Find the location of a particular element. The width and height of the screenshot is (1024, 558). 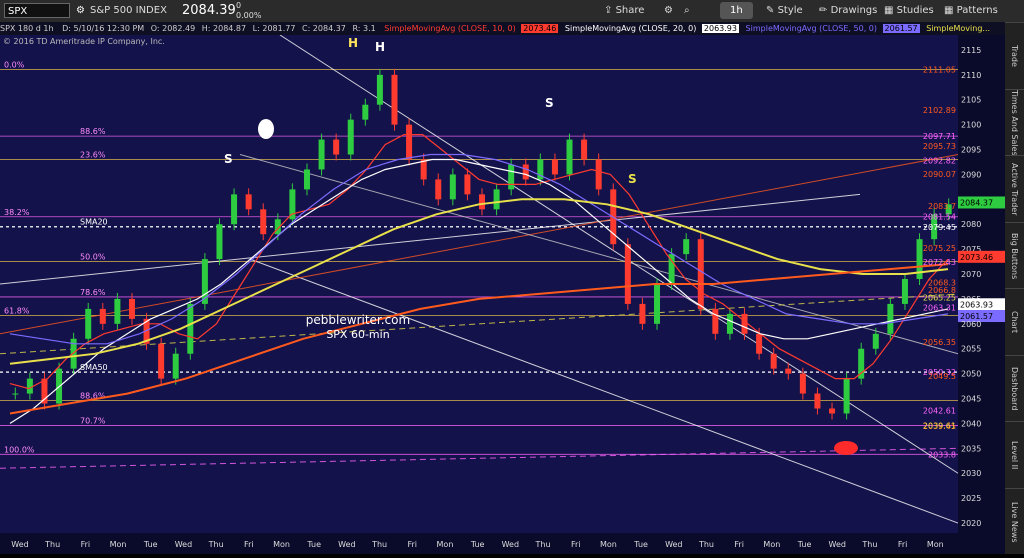

sma10-value: 2073.46 is located at coordinates (540, 28).